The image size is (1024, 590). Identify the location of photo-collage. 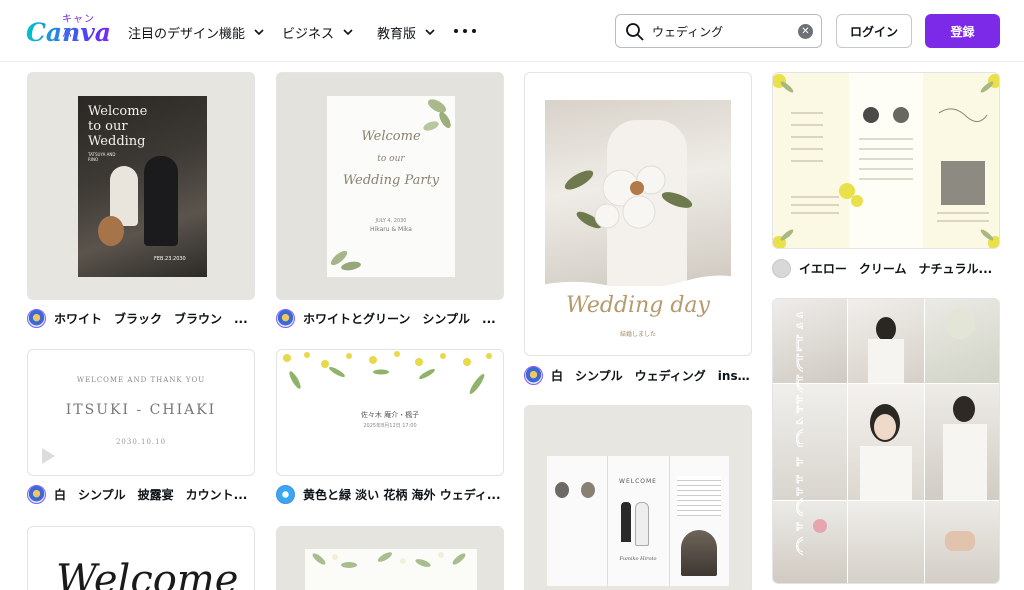
(886, 441).